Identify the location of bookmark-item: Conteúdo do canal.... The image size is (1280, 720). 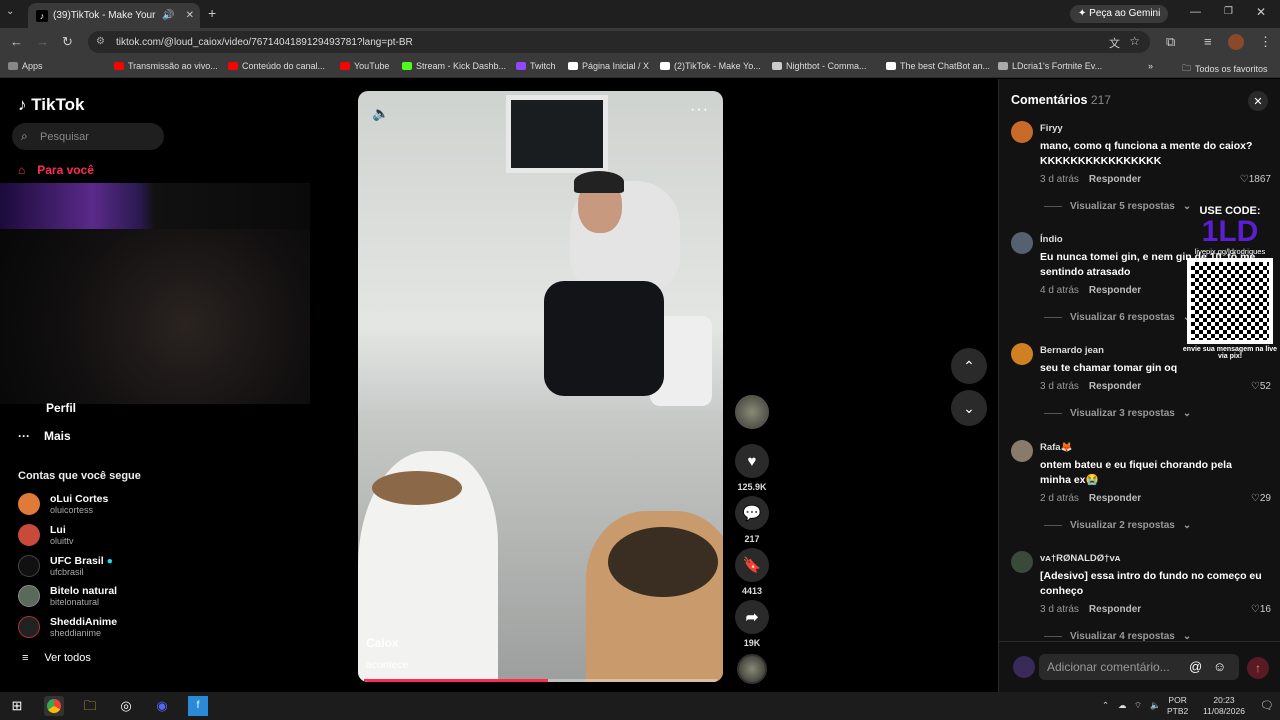
(276, 66).